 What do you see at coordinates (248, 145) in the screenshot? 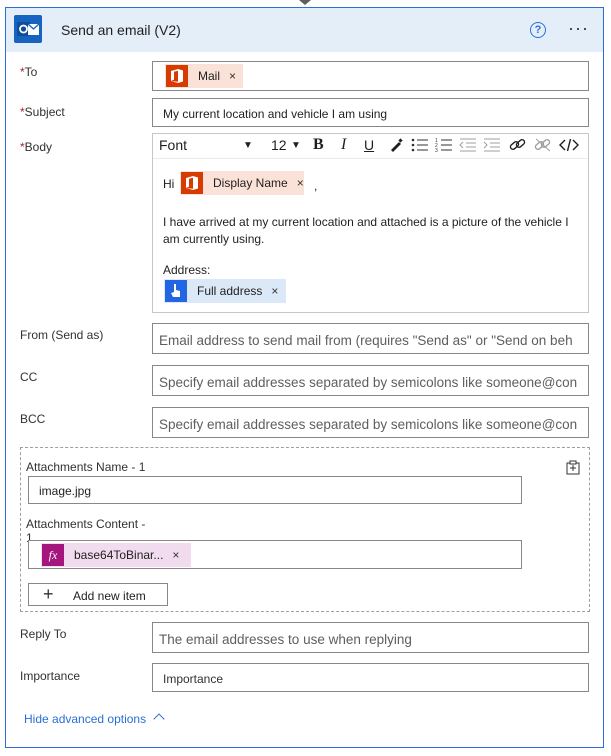
I see `font-dropdown-icon: ▼` at bounding box center [248, 145].